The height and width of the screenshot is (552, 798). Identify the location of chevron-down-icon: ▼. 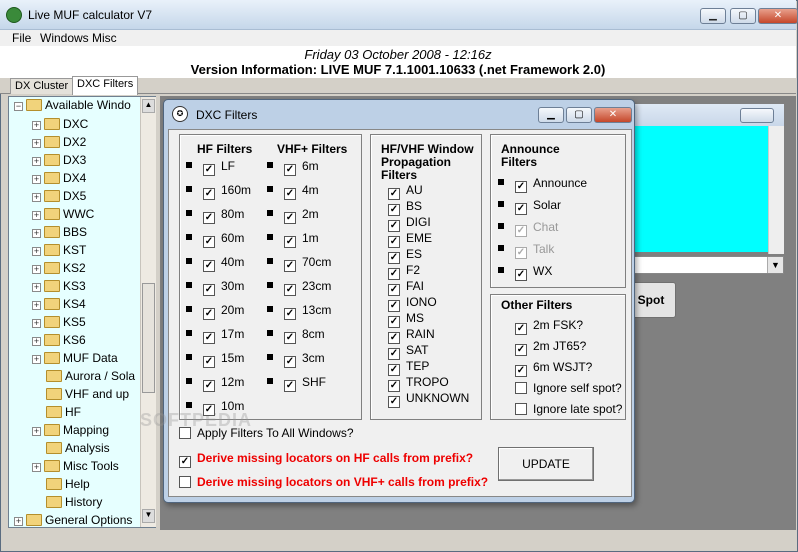
(775, 265).